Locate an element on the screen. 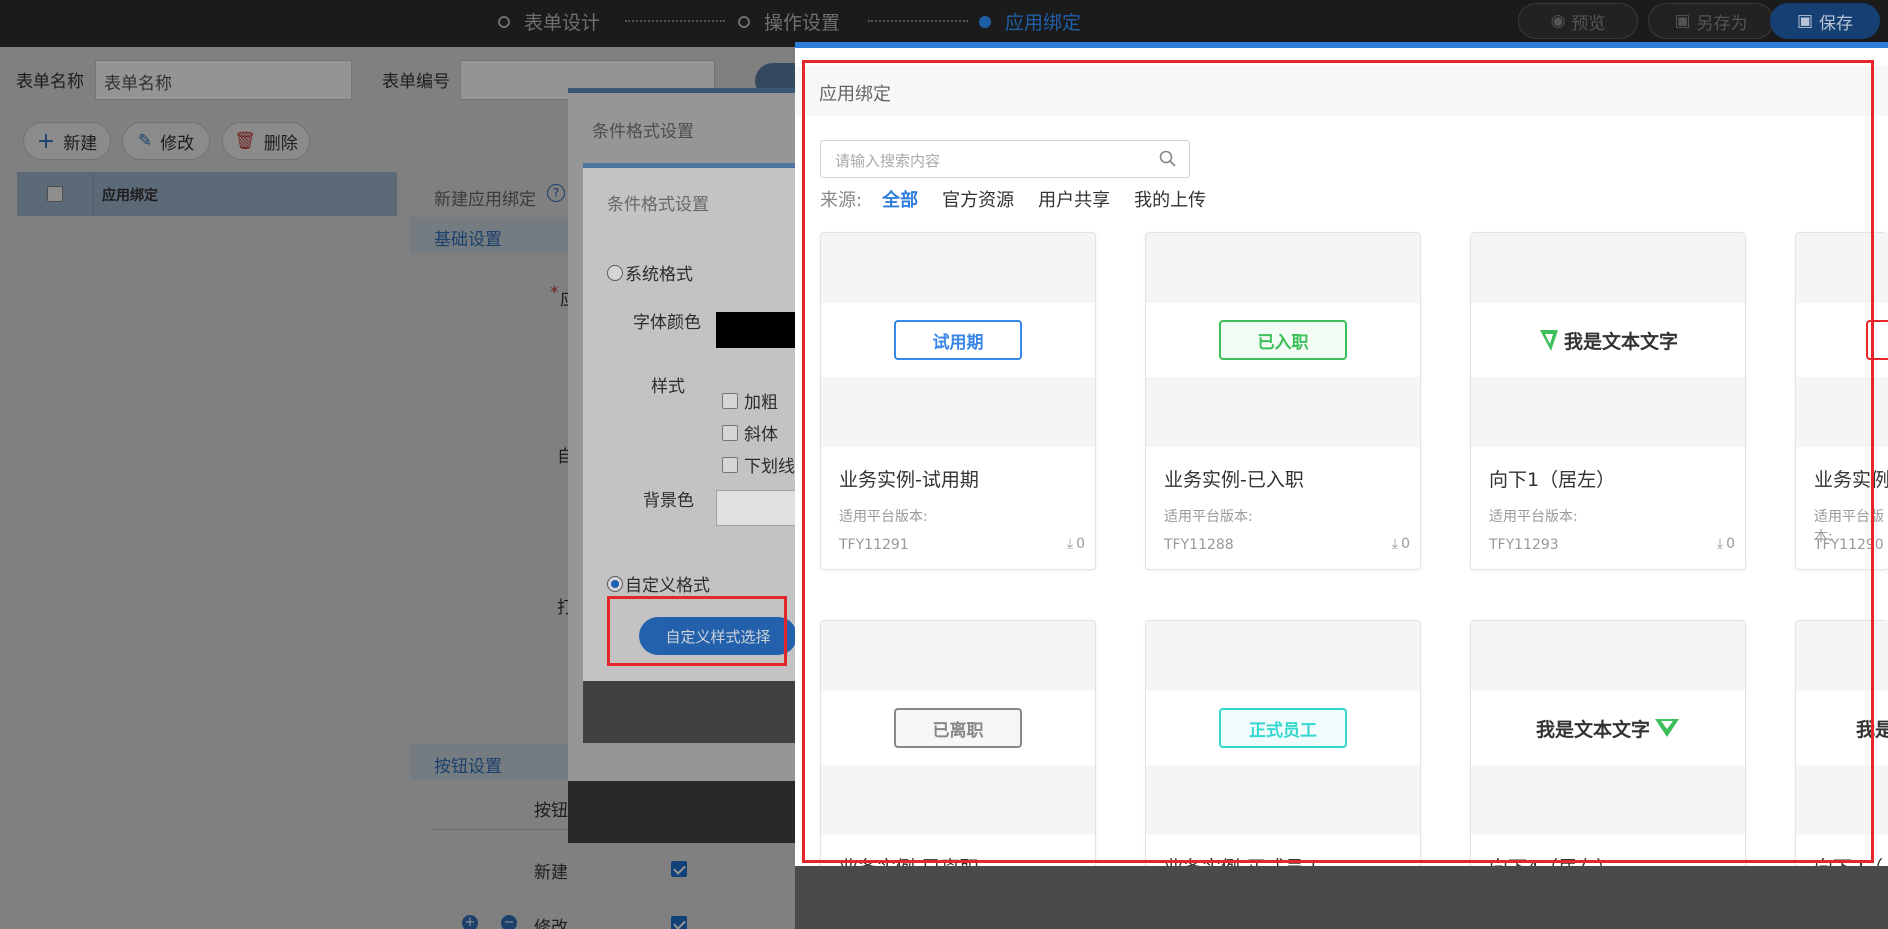  highlight-box-custom-style is located at coordinates (697, 631).